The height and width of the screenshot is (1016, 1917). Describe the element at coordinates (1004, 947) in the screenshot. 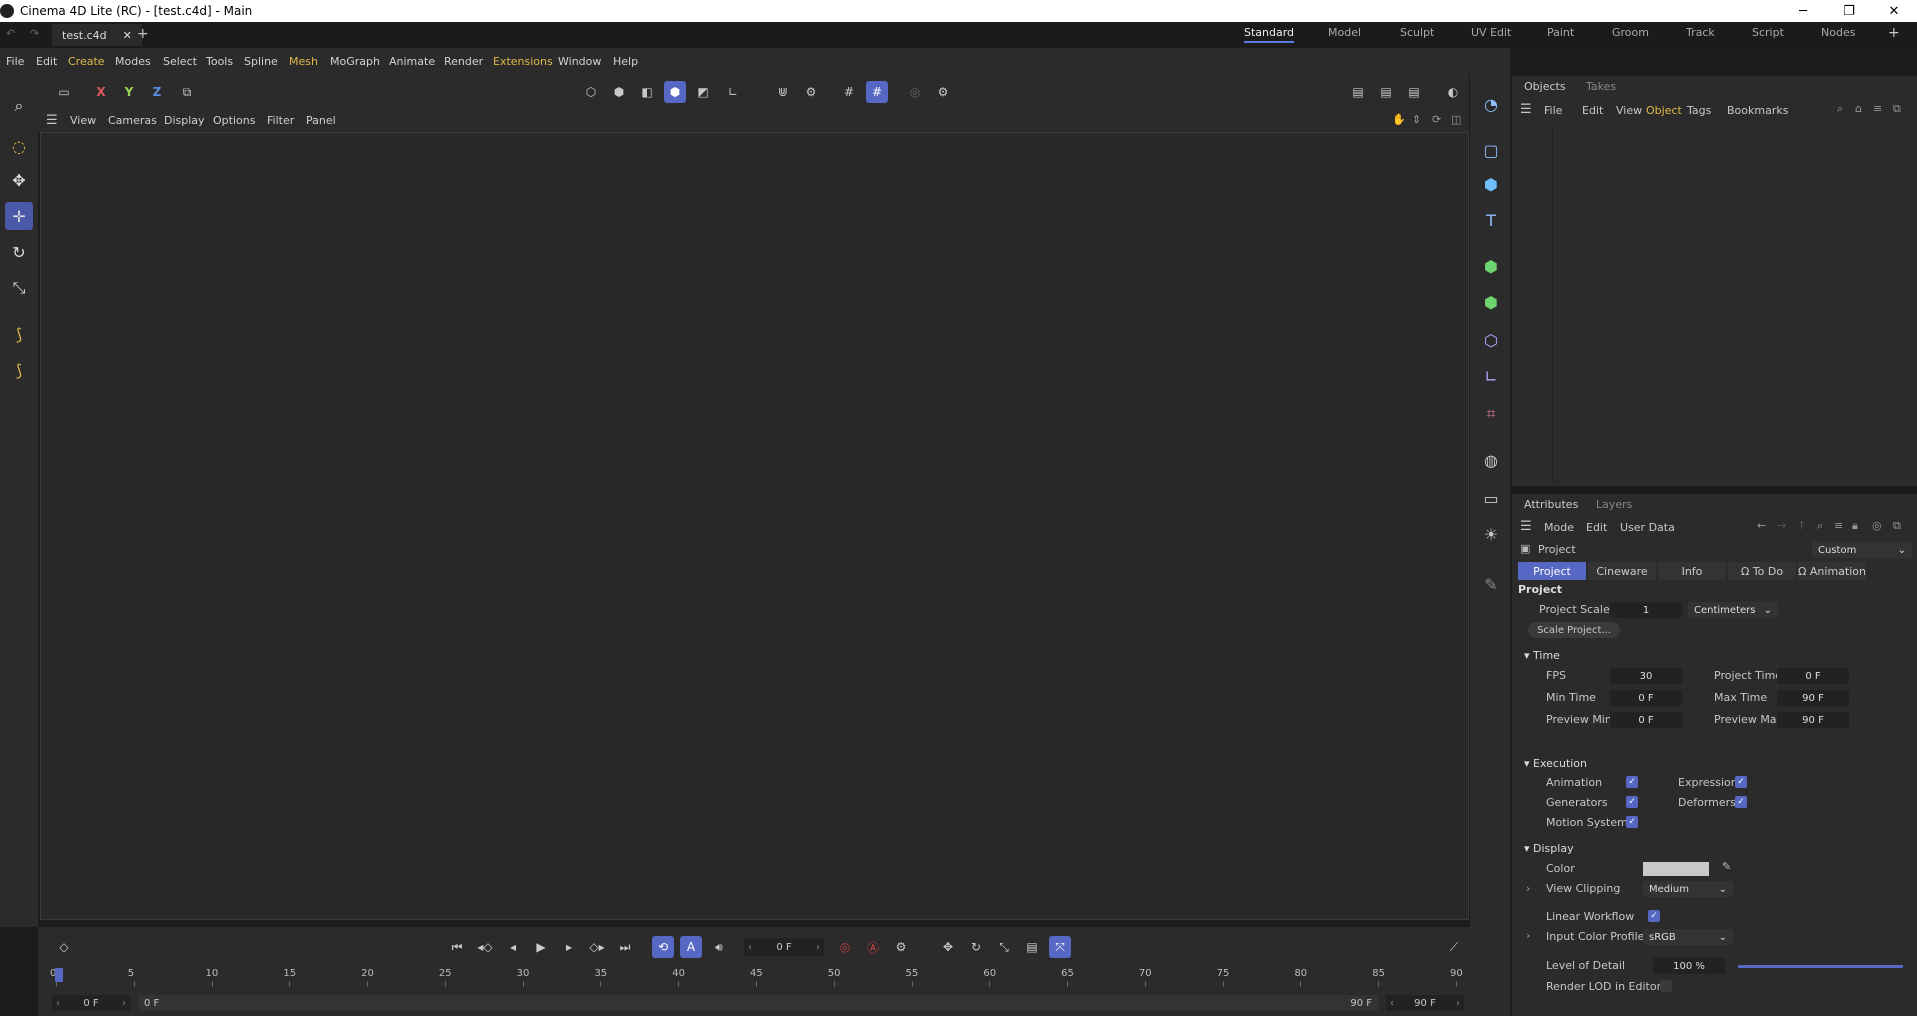

I see `key-scale-icon: ⤡` at that location.